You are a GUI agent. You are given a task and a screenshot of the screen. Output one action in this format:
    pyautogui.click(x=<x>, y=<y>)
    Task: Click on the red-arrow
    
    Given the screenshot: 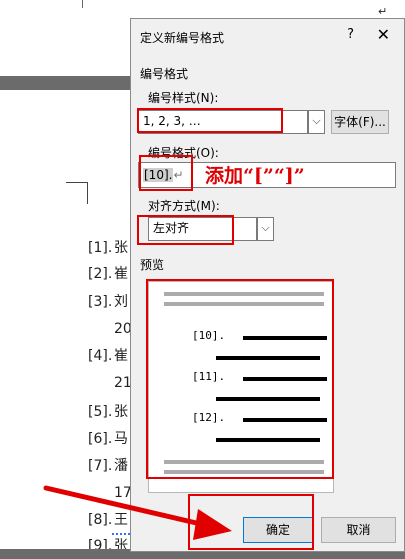 What is the action you would take?
    pyautogui.click(x=137, y=512)
    